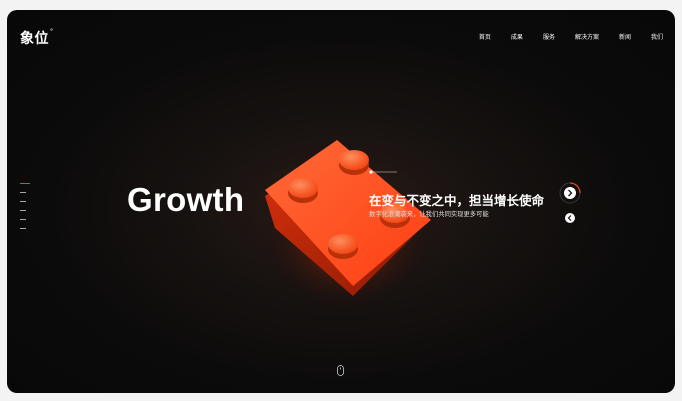 This screenshot has width=682, height=401. Describe the element at coordinates (657, 36) in the screenshot. I see `nav-item-about: 我们` at that location.